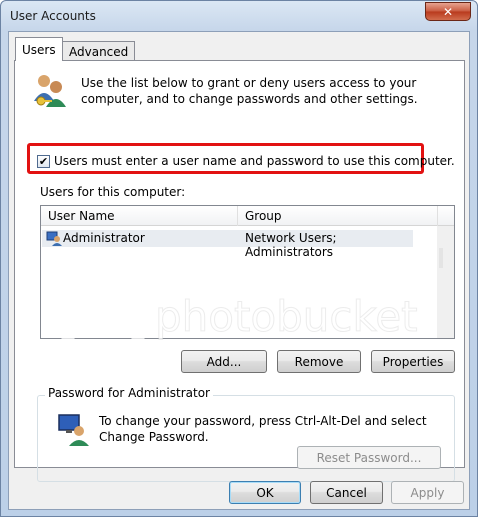 This screenshot has width=478, height=517. I want to click on tab-users-active: Users, so click(39, 49).